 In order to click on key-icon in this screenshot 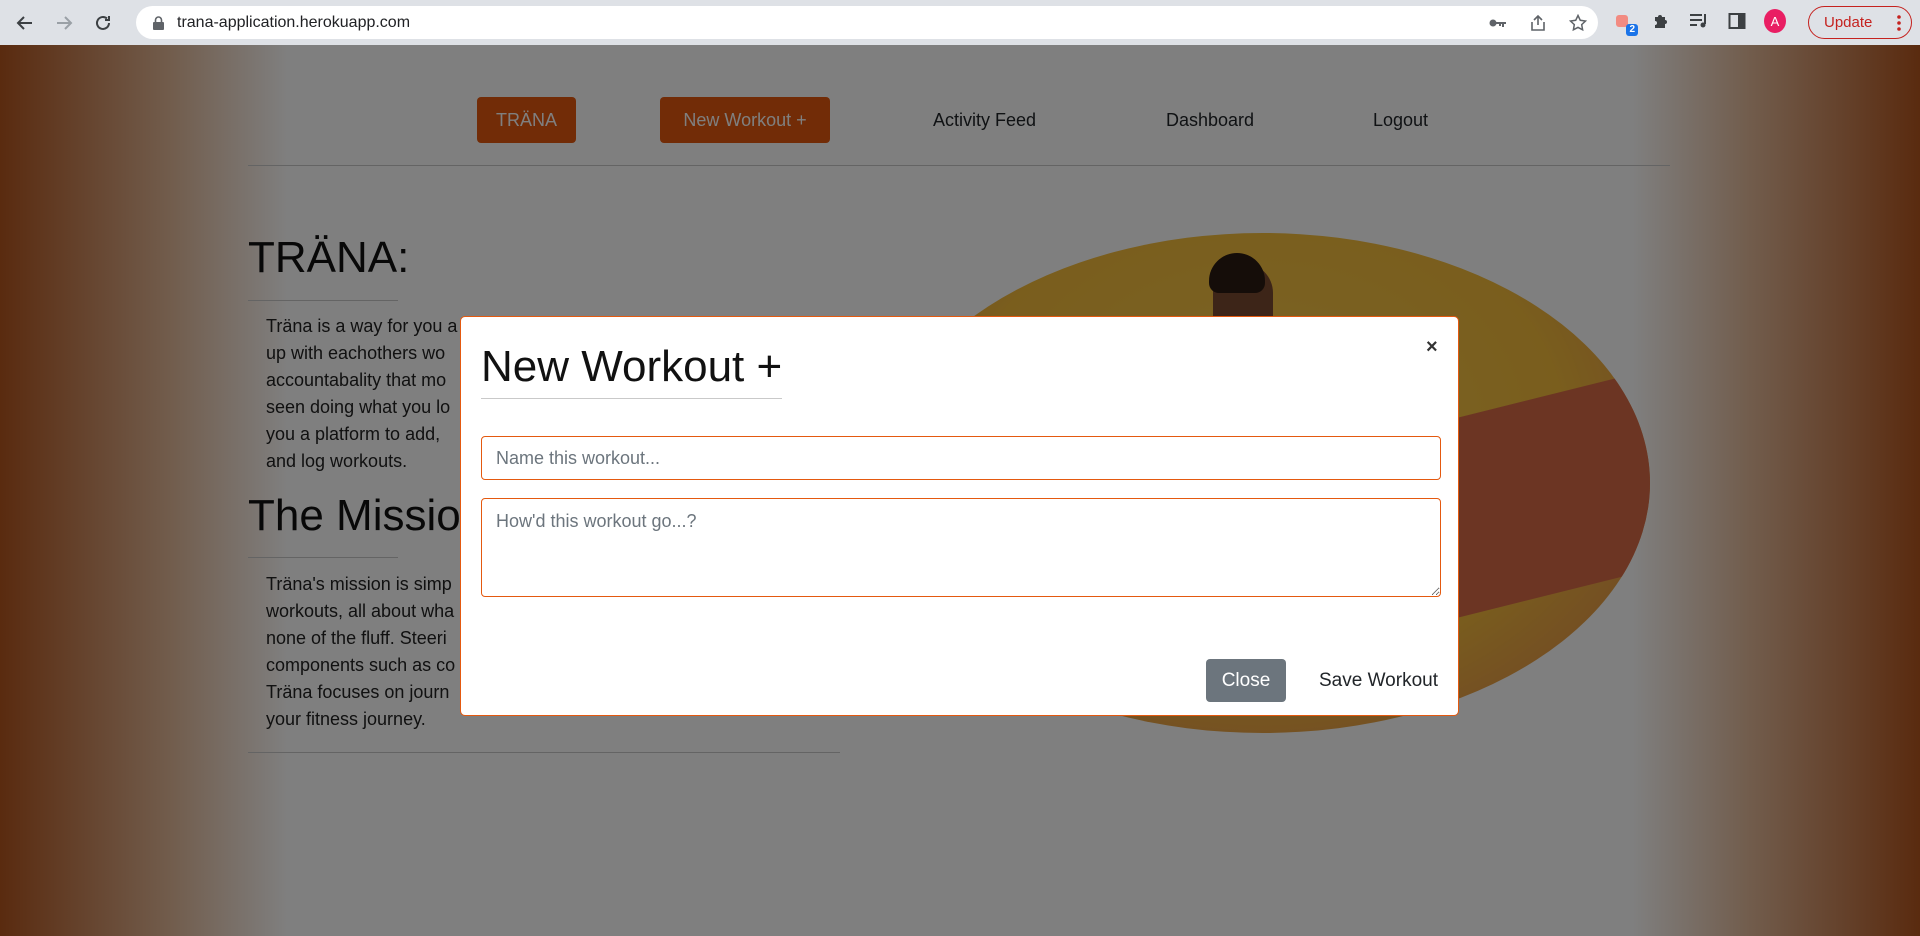, I will do `click(1498, 23)`.